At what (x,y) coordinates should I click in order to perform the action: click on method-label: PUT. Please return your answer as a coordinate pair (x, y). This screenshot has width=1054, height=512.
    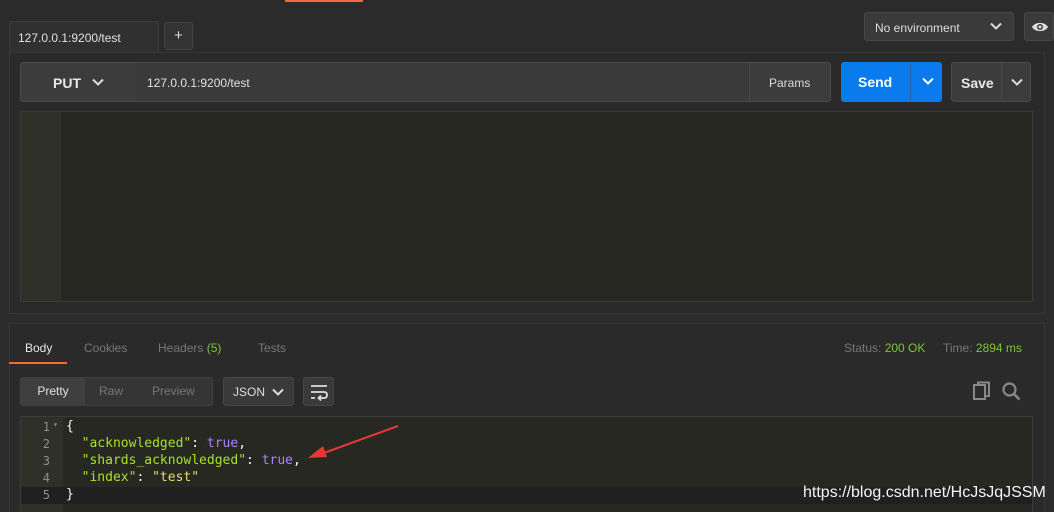
    Looking at the image, I should click on (67, 83).